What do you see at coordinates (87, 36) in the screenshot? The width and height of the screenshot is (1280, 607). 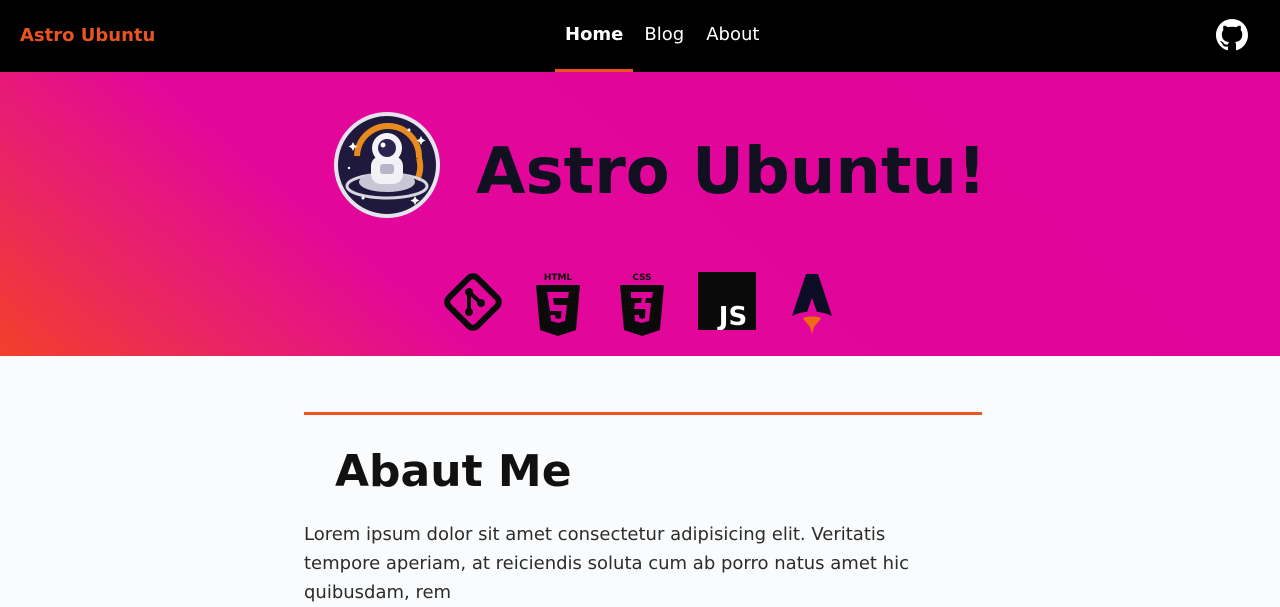 I see `brand-link: Astro Ubuntu` at bounding box center [87, 36].